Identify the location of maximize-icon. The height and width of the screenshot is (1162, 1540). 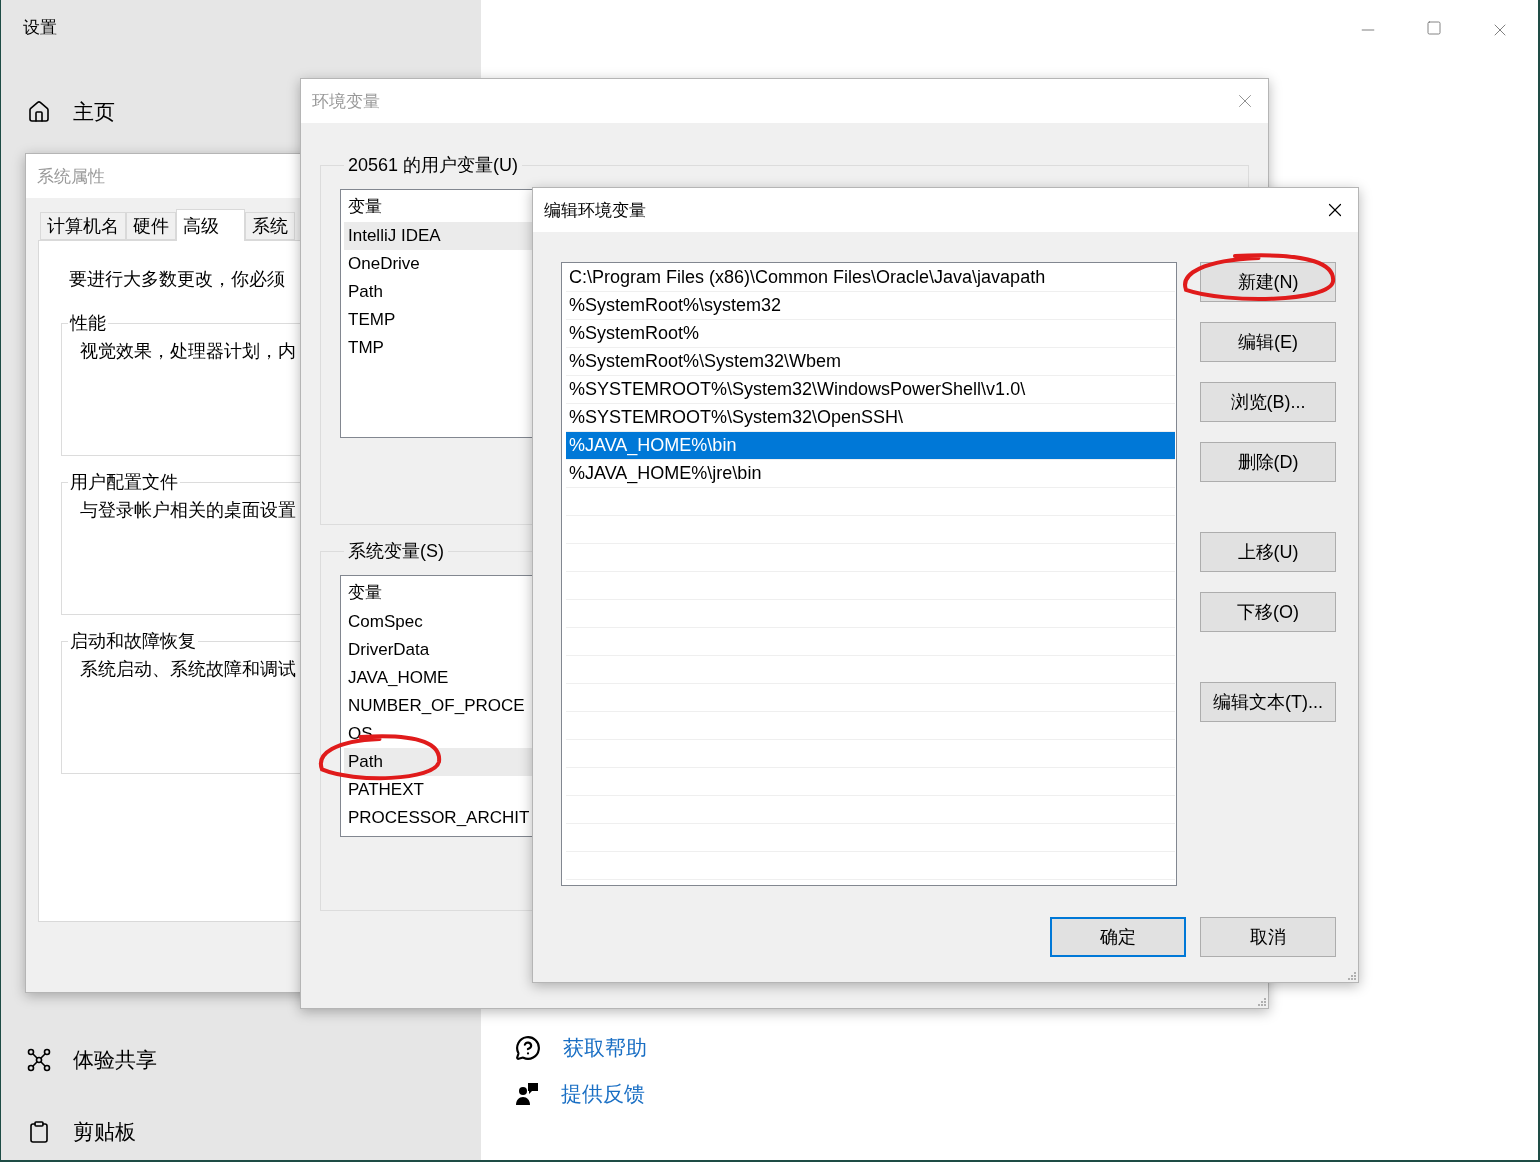
(1434, 28).